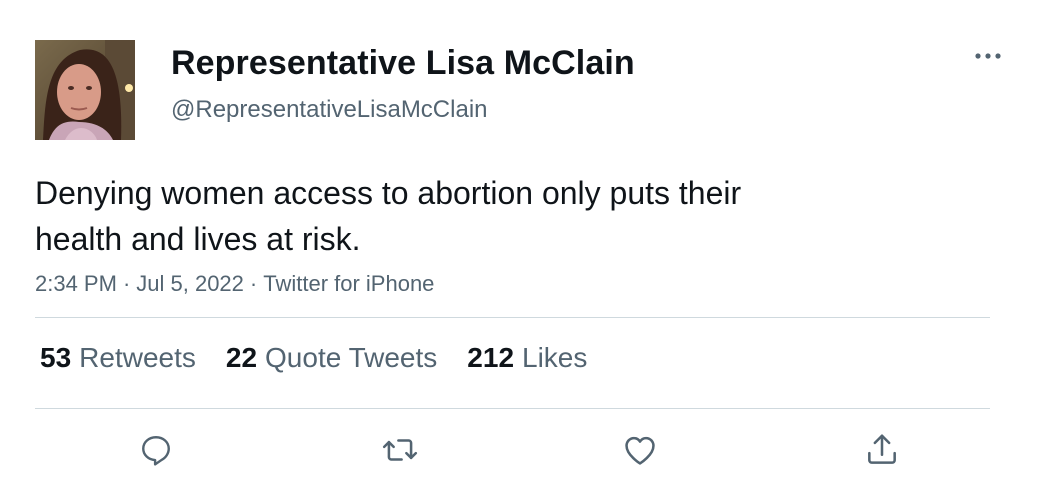  What do you see at coordinates (190, 283) in the screenshot?
I see `tweet-date: Jul 5, 2022` at bounding box center [190, 283].